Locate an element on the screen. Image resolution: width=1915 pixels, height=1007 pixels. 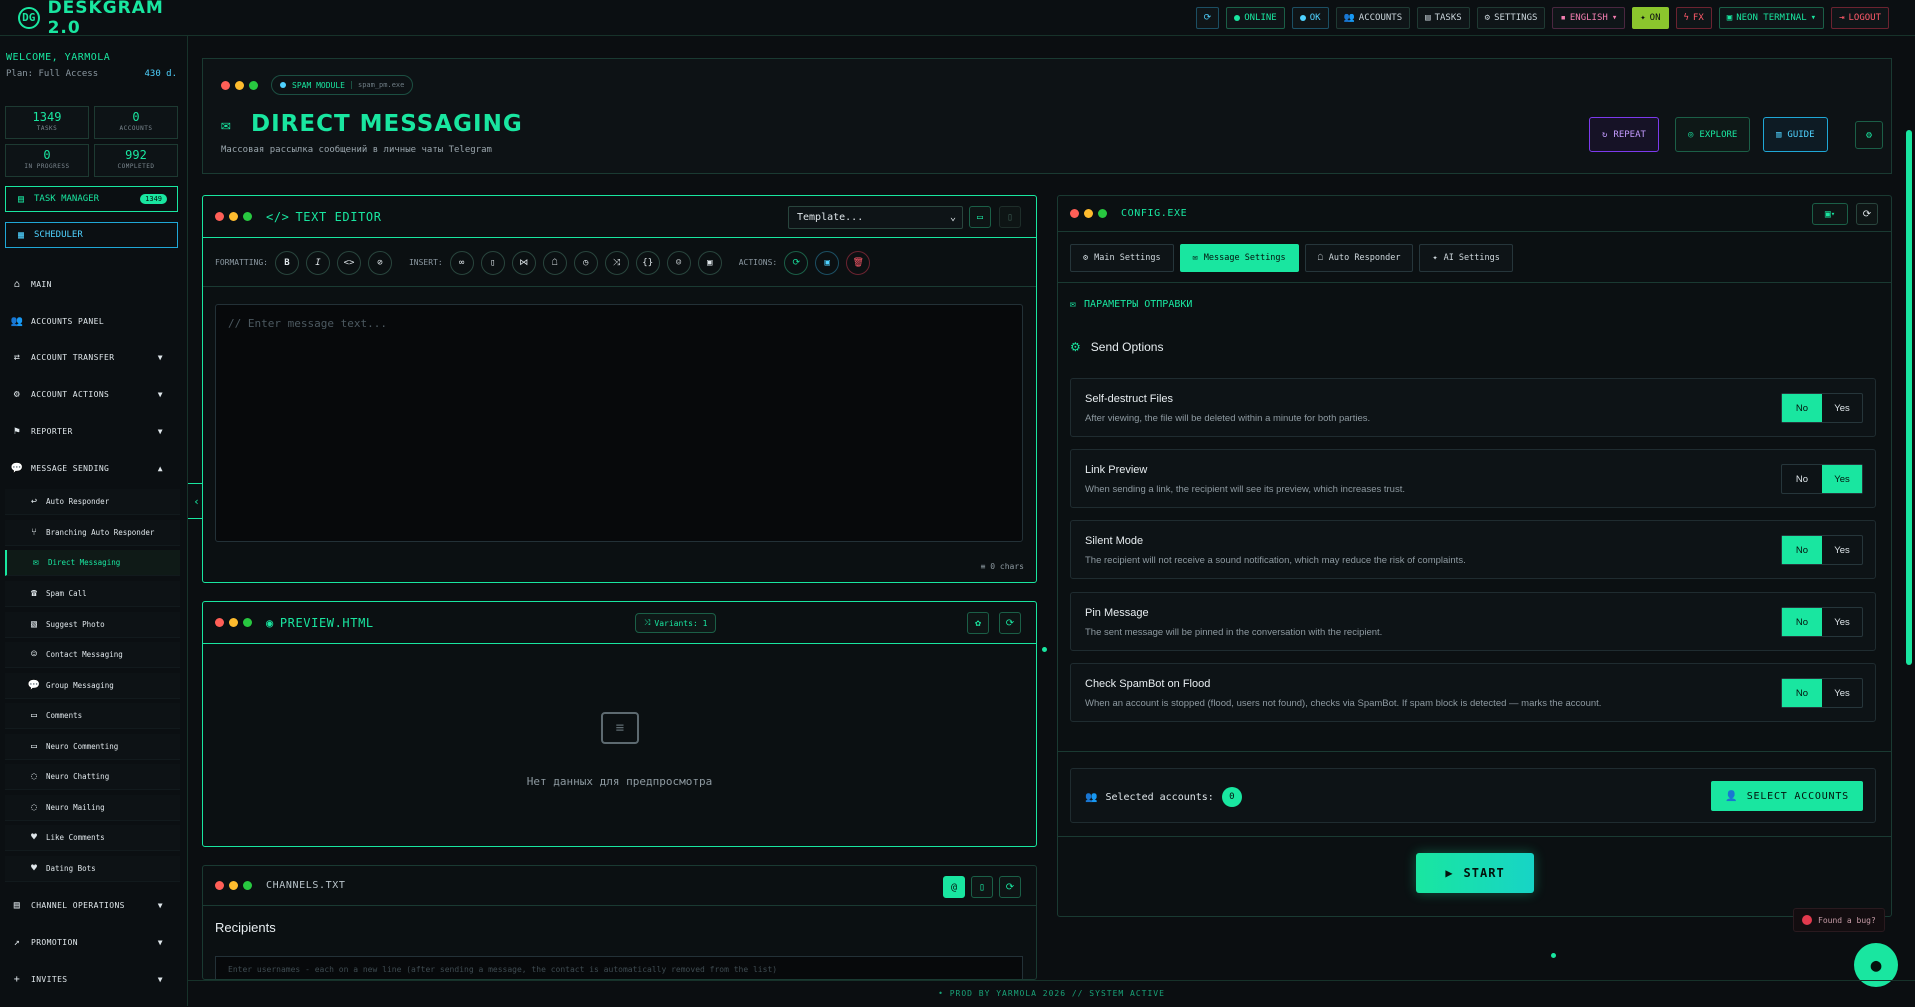
task-count-badge: 1349 is located at coordinates (153, 199).